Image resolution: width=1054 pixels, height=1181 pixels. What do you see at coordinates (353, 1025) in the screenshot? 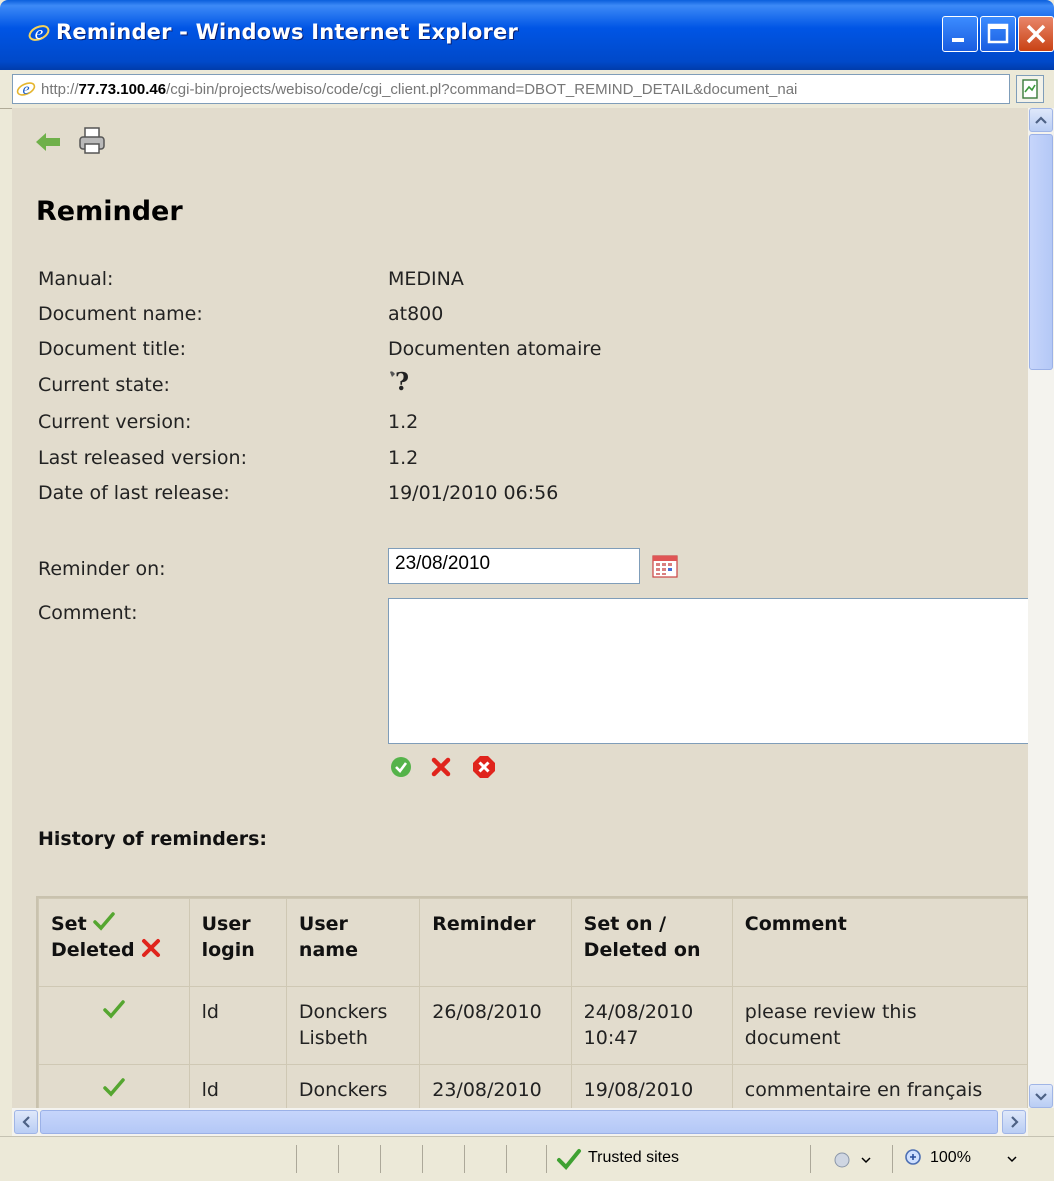
I see `user-name-cell: Donckers Lisbeth` at bounding box center [353, 1025].